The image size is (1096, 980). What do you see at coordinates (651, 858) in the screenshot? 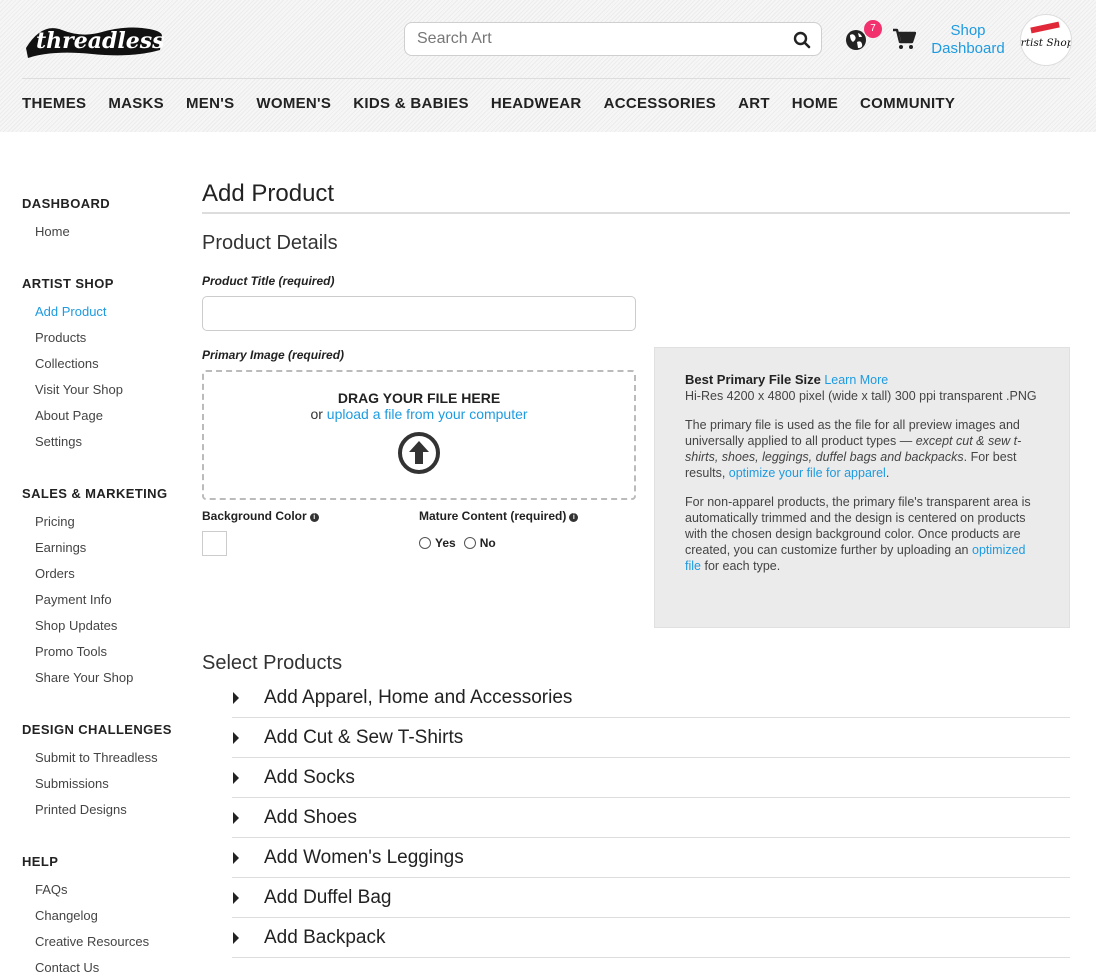
I see `product-type-womens-leggings: Add Women's Leggings` at bounding box center [651, 858].